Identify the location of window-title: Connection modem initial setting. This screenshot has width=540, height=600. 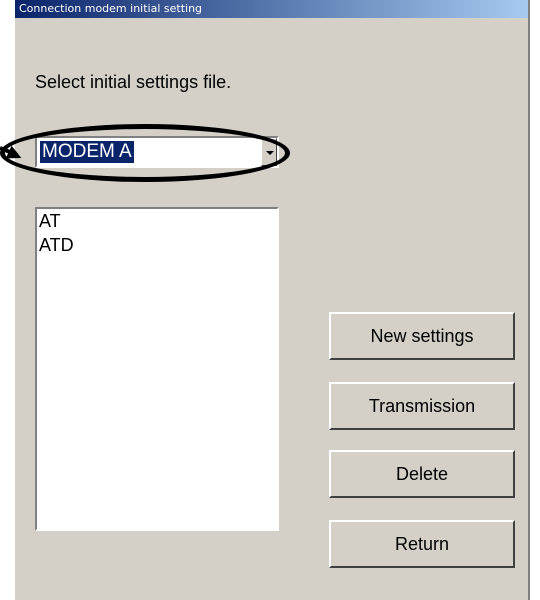
(111, 8).